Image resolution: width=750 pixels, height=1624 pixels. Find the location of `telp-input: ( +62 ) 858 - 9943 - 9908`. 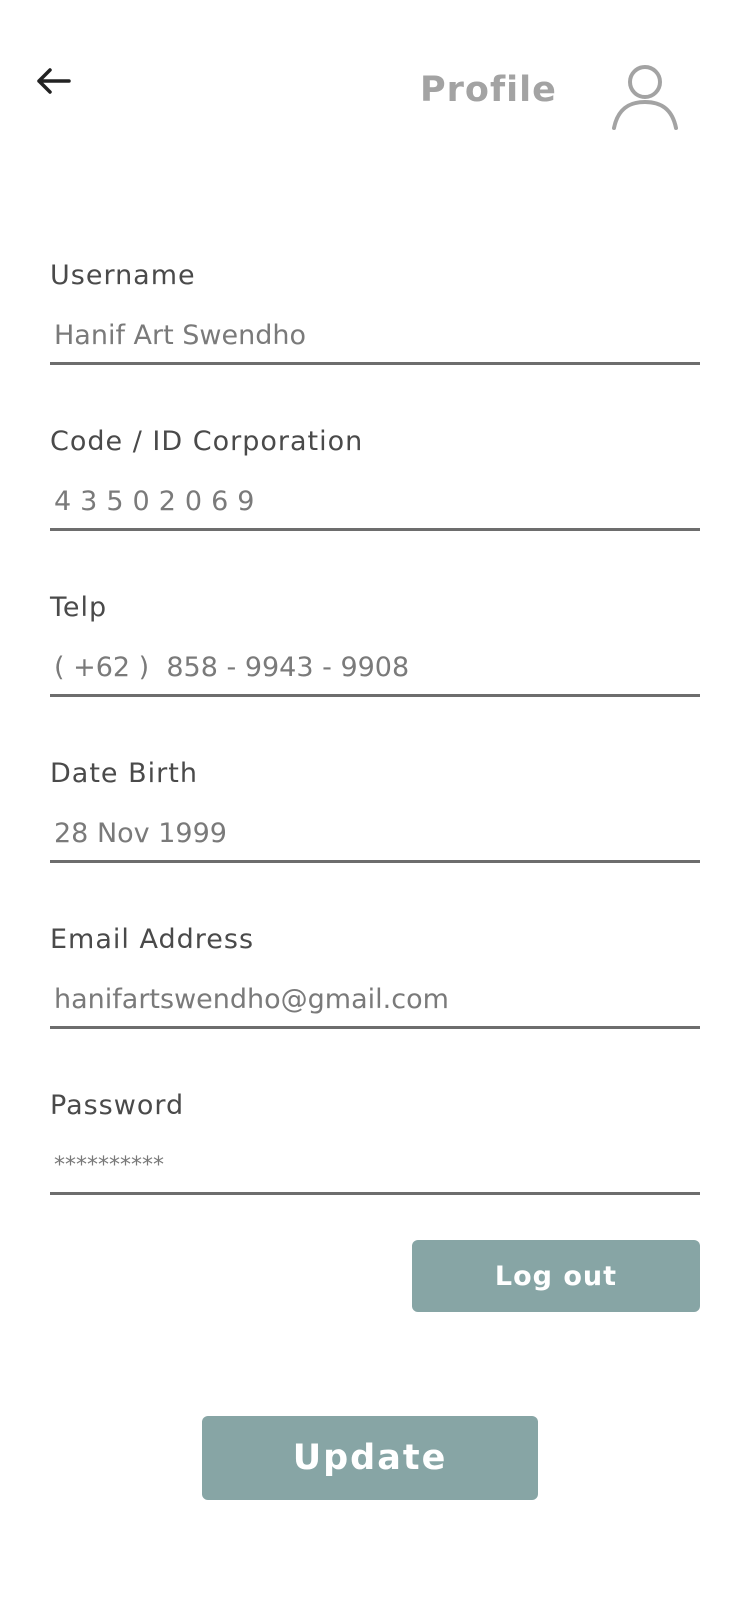

telp-input: ( +62 ) 858 - 9943 - 9908 is located at coordinates (375, 671).